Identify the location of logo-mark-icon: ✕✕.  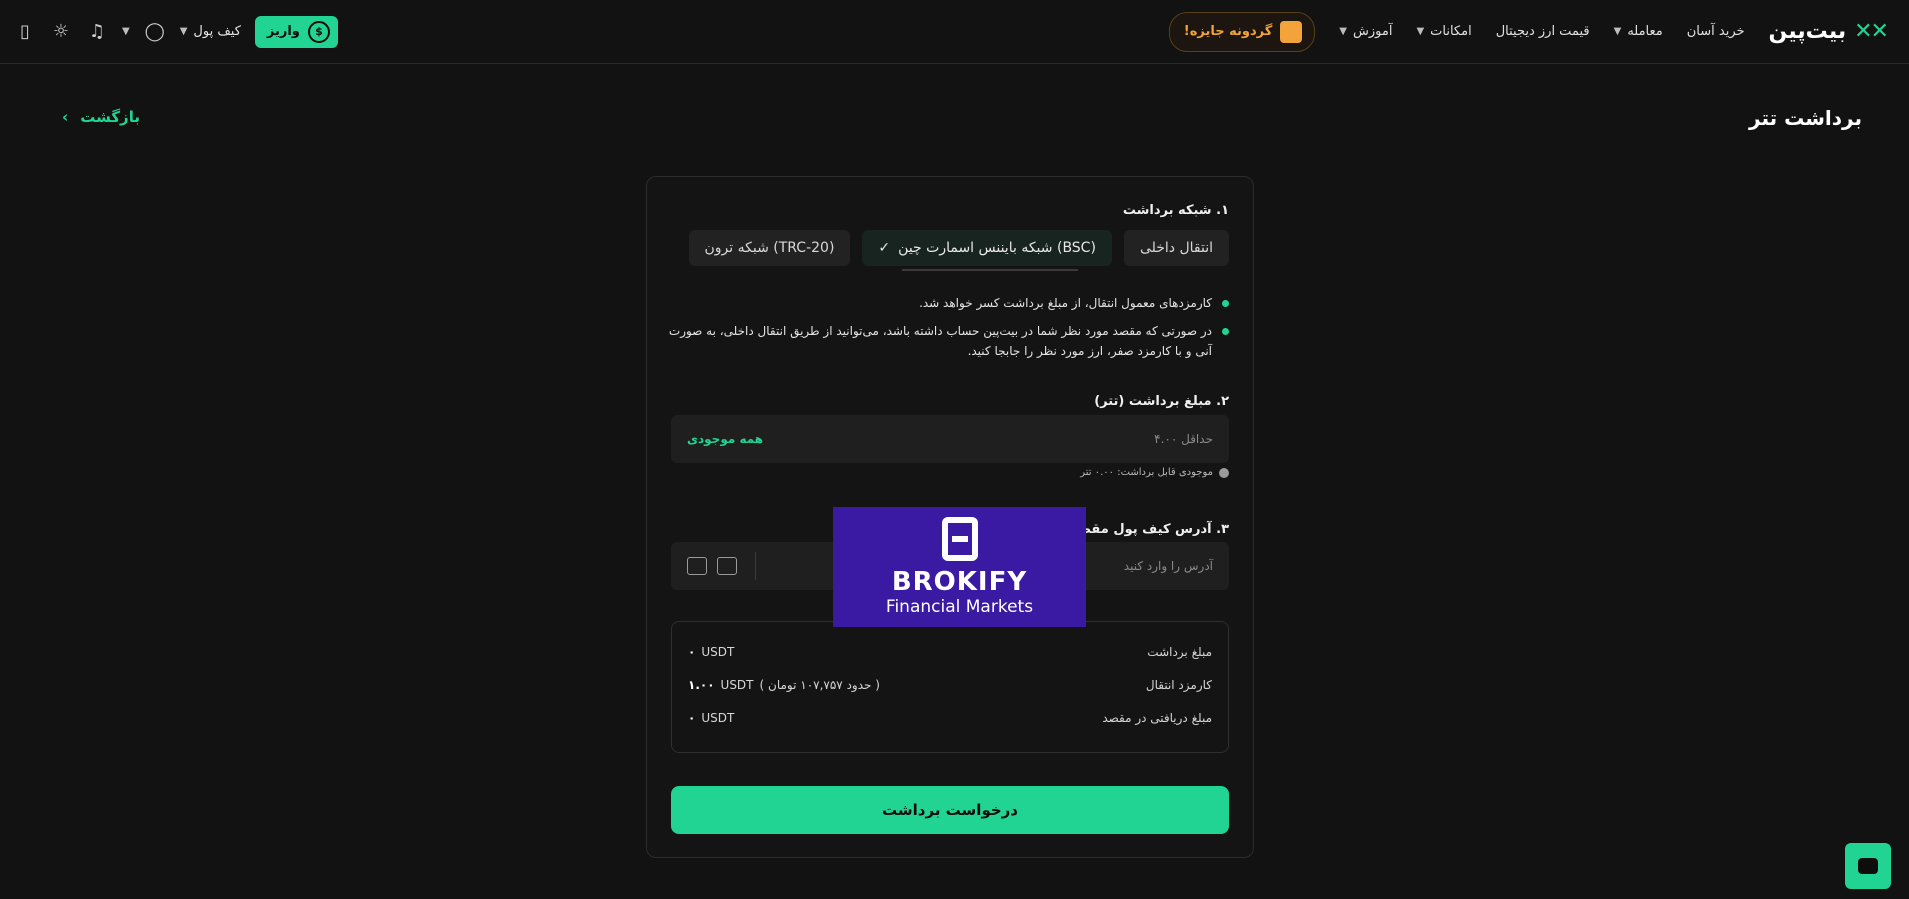
(1871, 31).